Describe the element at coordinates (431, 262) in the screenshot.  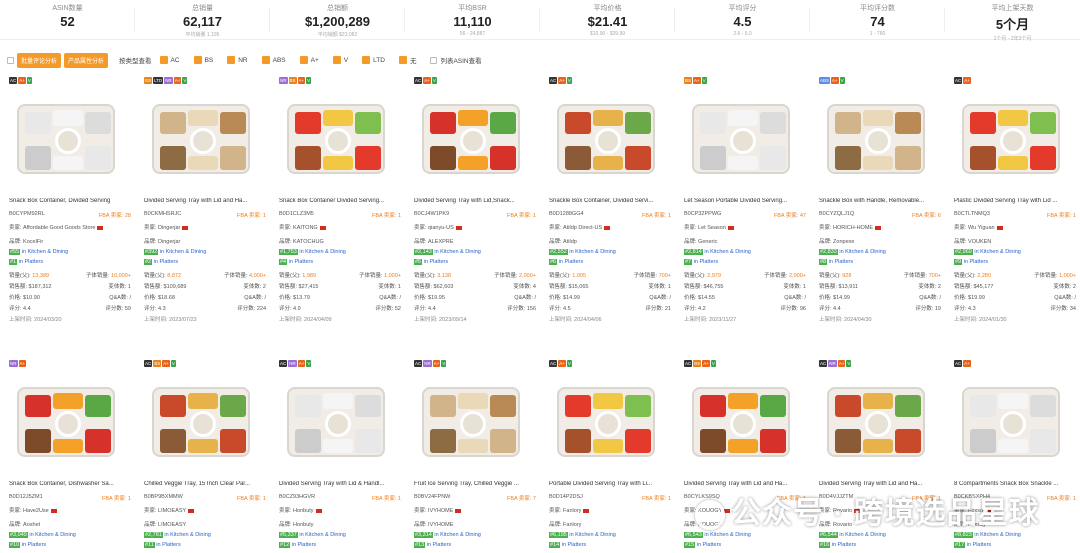
I see `rank-sub: #5 in Platters` at that location.